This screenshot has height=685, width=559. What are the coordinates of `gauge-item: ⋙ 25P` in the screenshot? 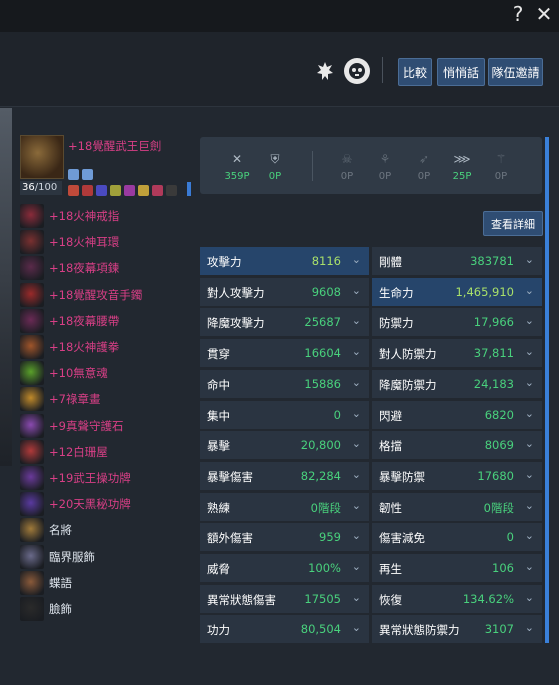 It's located at (462, 167).